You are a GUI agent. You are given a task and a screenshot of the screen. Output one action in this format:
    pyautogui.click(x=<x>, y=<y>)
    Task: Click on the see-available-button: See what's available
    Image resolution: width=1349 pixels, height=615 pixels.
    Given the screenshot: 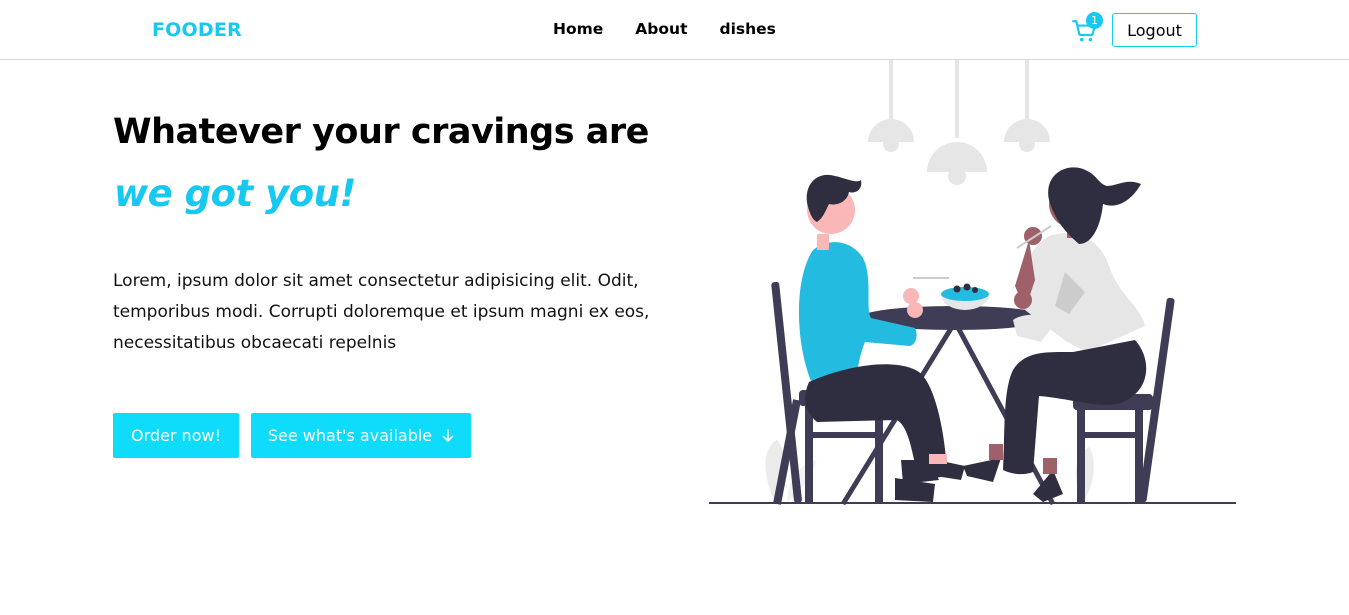 What is the action you would take?
    pyautogui.click(x=361, y=435)
    